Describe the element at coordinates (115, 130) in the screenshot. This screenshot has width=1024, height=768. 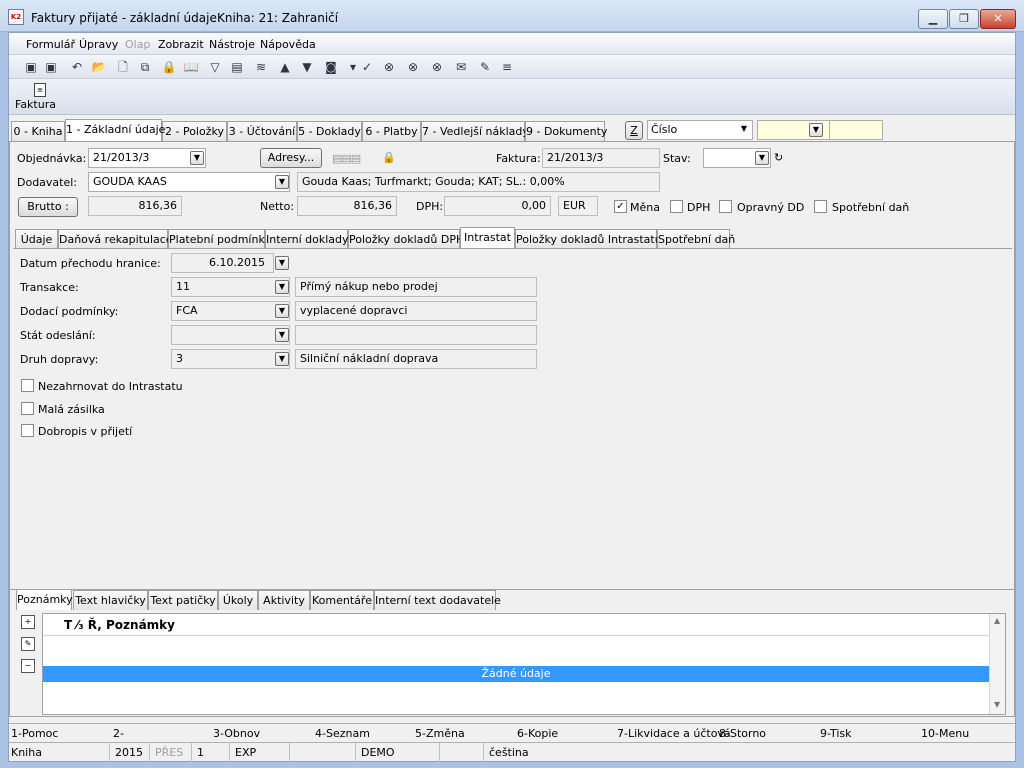
I see `tab-zakladni-udaje: 1 - Základní údaje` at that location.